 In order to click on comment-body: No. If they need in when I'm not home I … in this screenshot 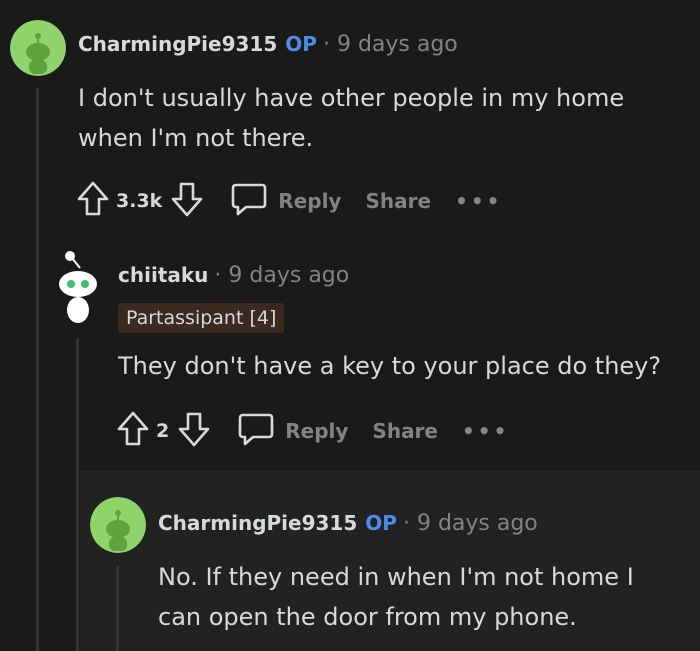, I will do `click(396, 597)`.